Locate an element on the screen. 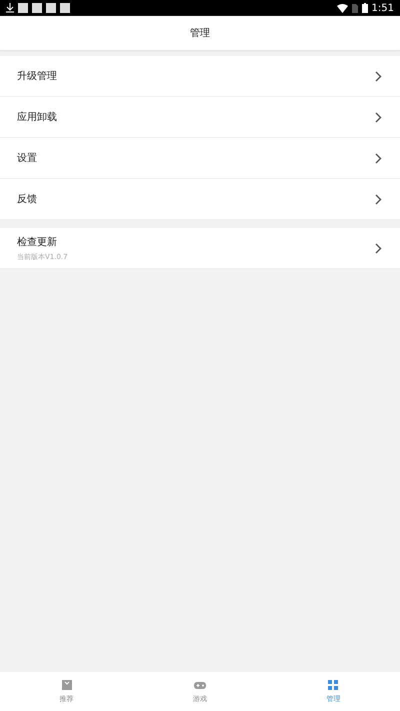  item-label: 检查更新 is located at coordinates (37, 242).